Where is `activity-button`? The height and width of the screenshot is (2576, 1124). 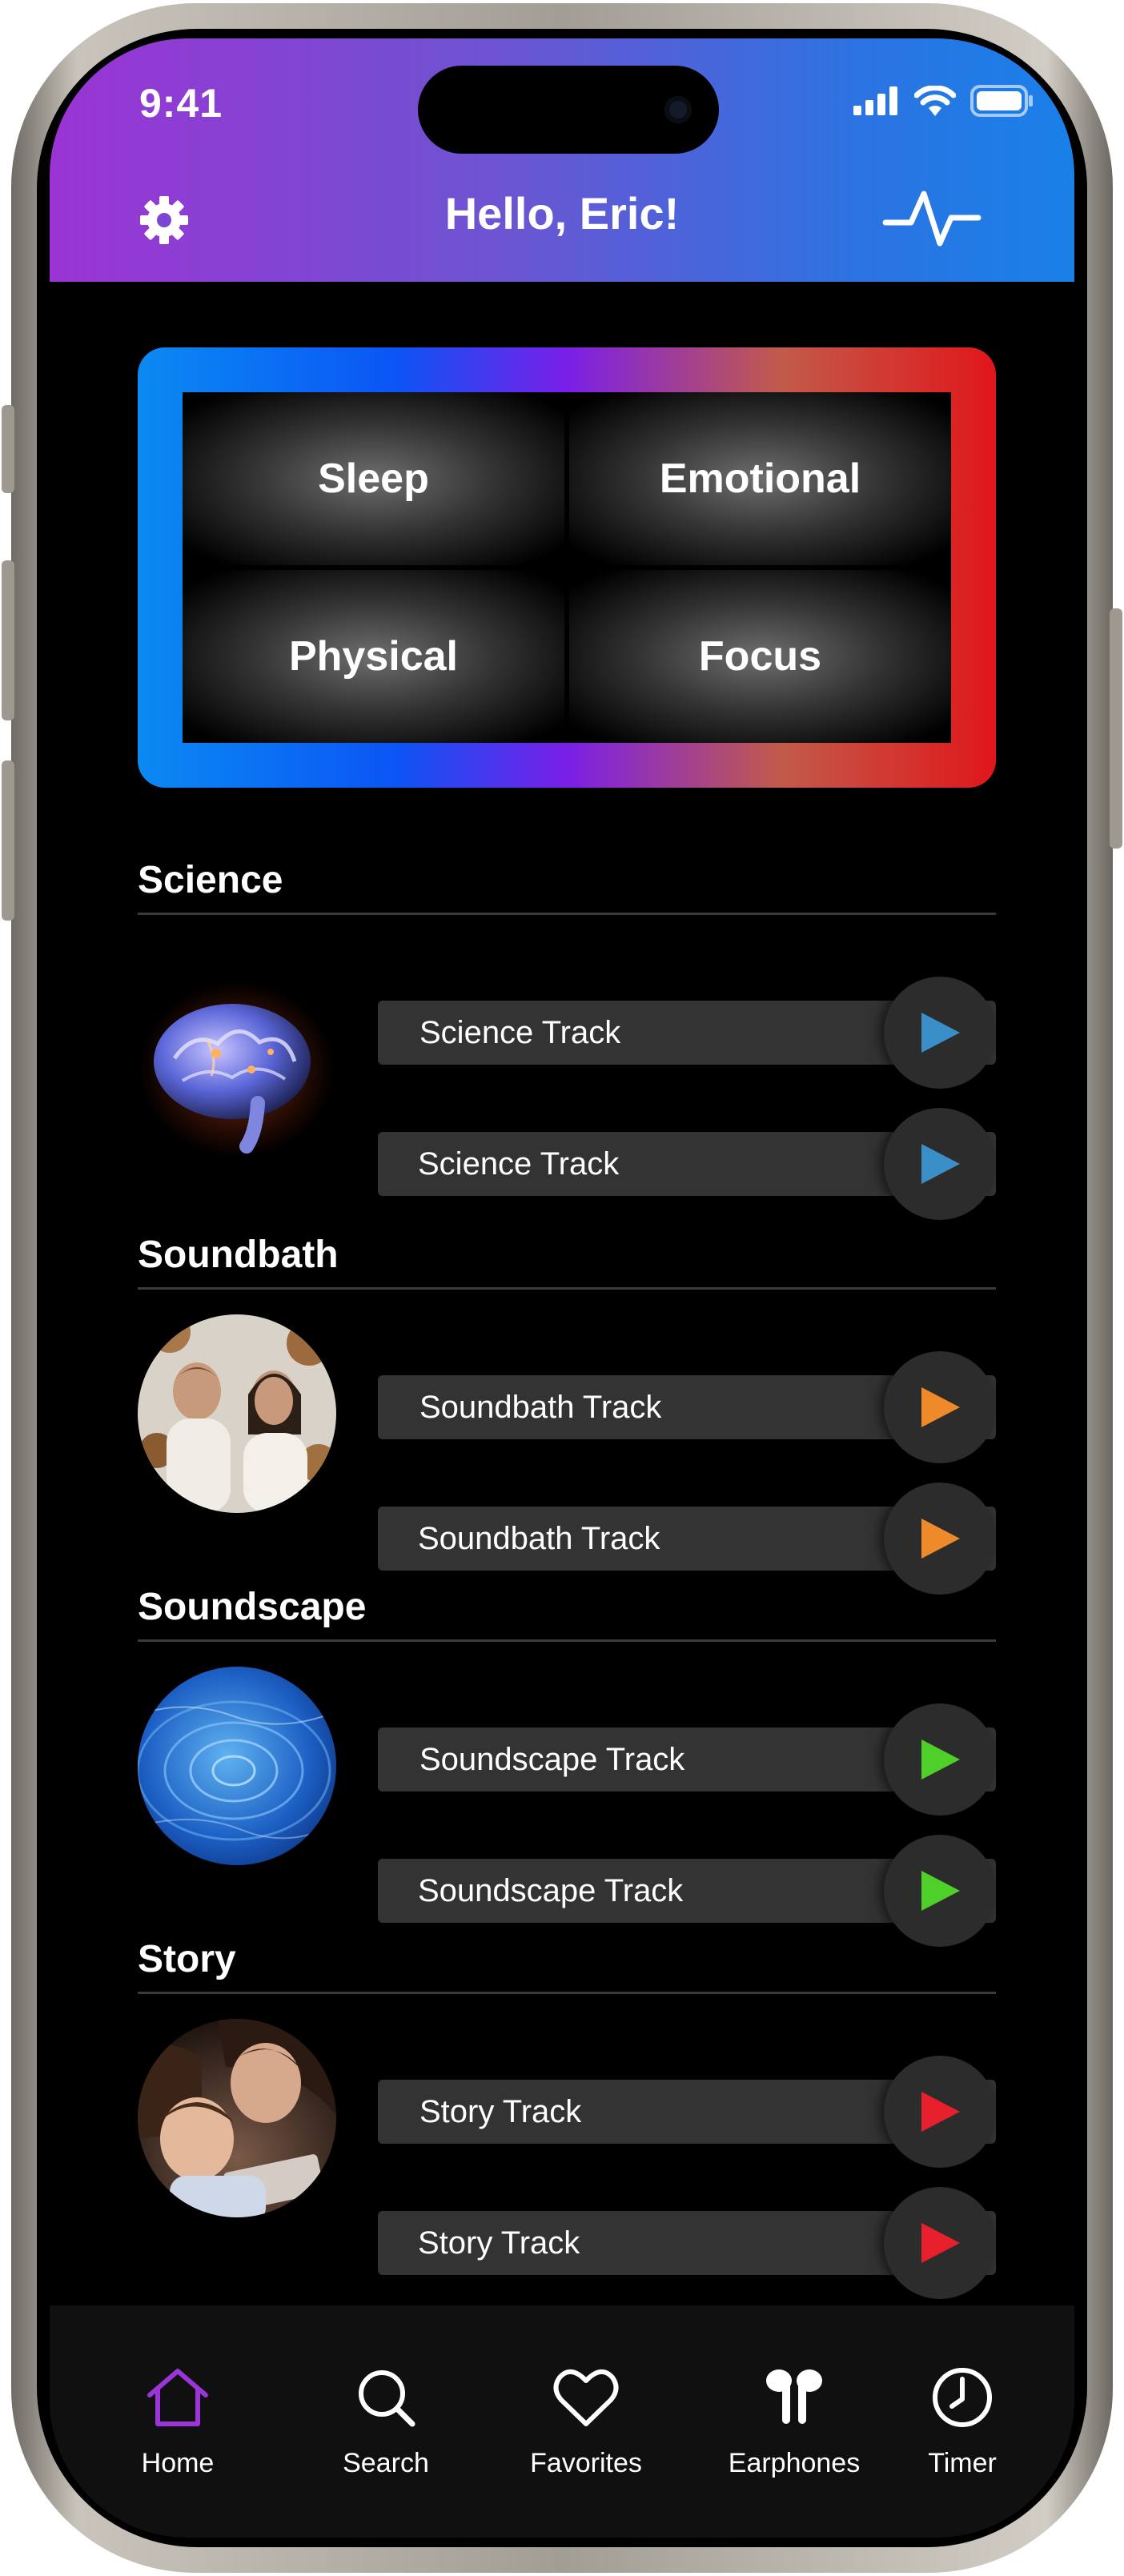 activity-button is located at coordinates (931, 220).